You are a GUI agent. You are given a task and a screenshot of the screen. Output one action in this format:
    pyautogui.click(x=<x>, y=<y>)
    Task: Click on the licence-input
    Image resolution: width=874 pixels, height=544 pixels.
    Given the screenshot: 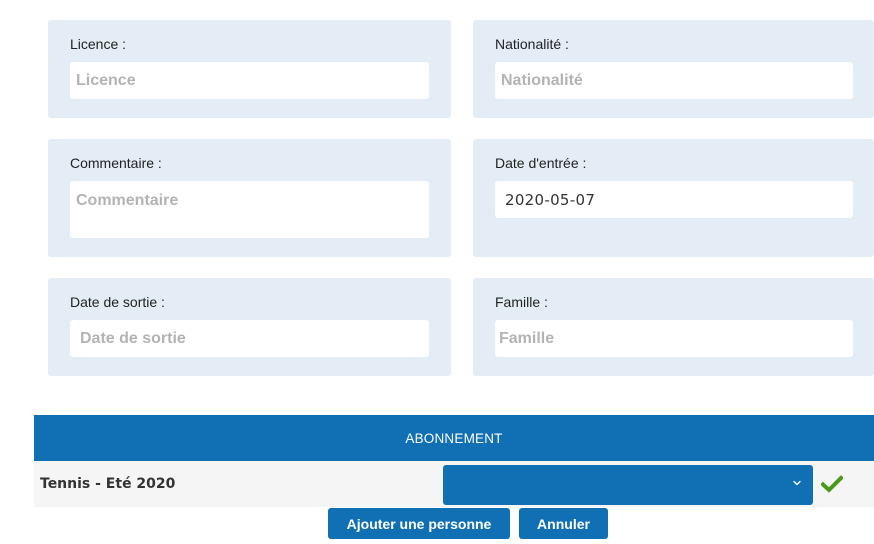 What is the action you would take?
    pyautogui.click(x=249, y=80)
    